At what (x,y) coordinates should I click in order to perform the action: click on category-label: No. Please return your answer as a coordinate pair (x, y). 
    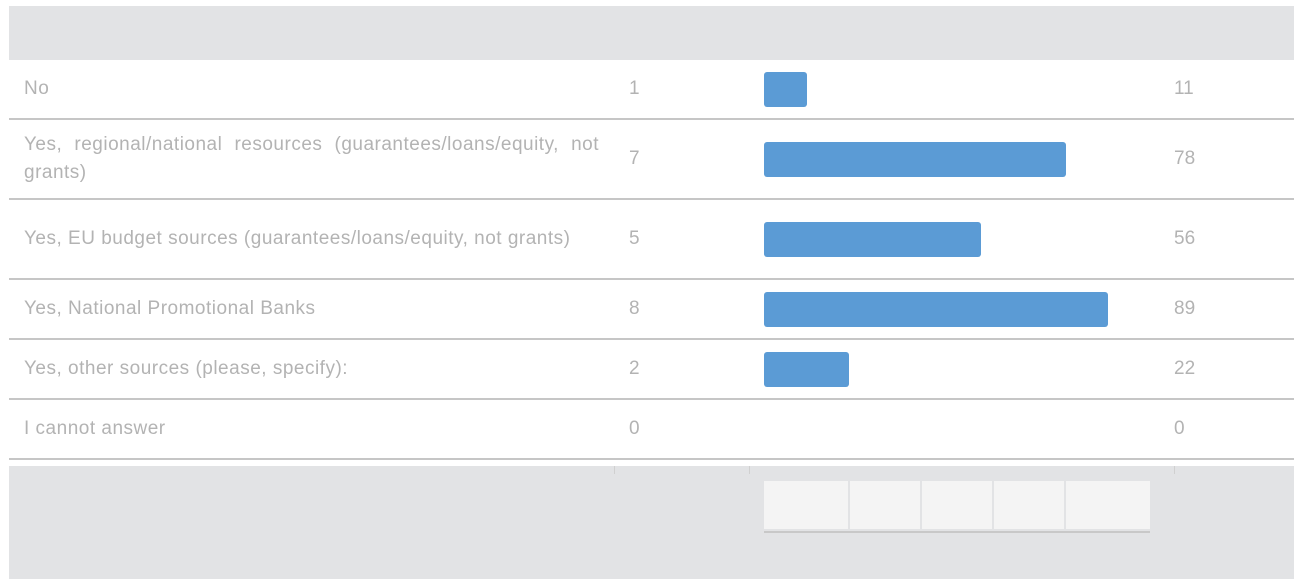
    Looking at the image, I should click on (37, 88).